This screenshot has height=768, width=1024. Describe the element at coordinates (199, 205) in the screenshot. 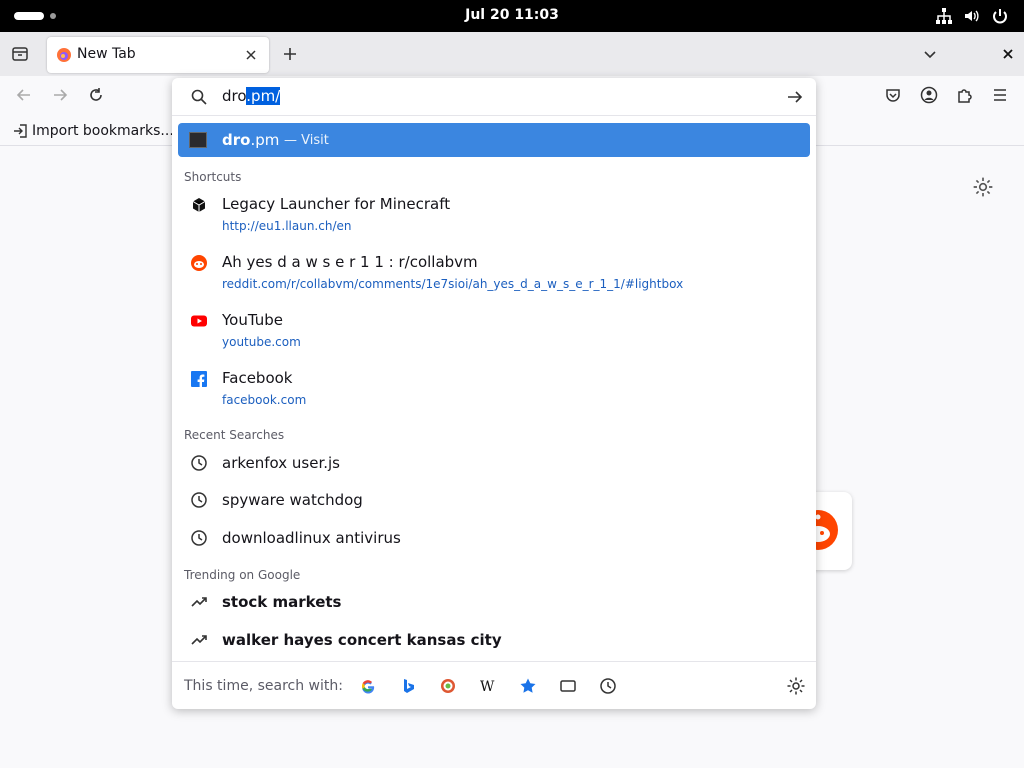

I see `cube-icon` at that location.